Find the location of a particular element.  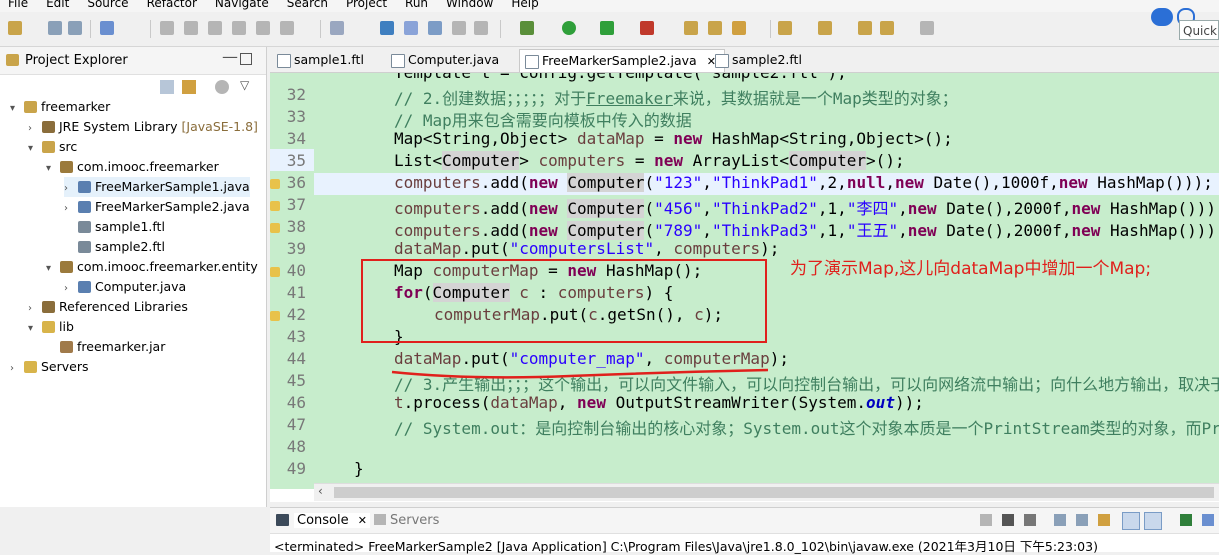

open-type-icon is located at coordinates (337, 28).